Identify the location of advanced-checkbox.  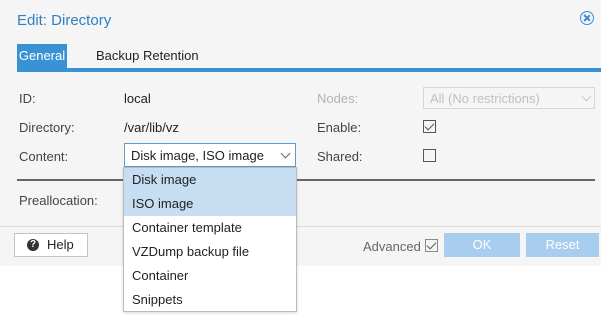
(431, 245).